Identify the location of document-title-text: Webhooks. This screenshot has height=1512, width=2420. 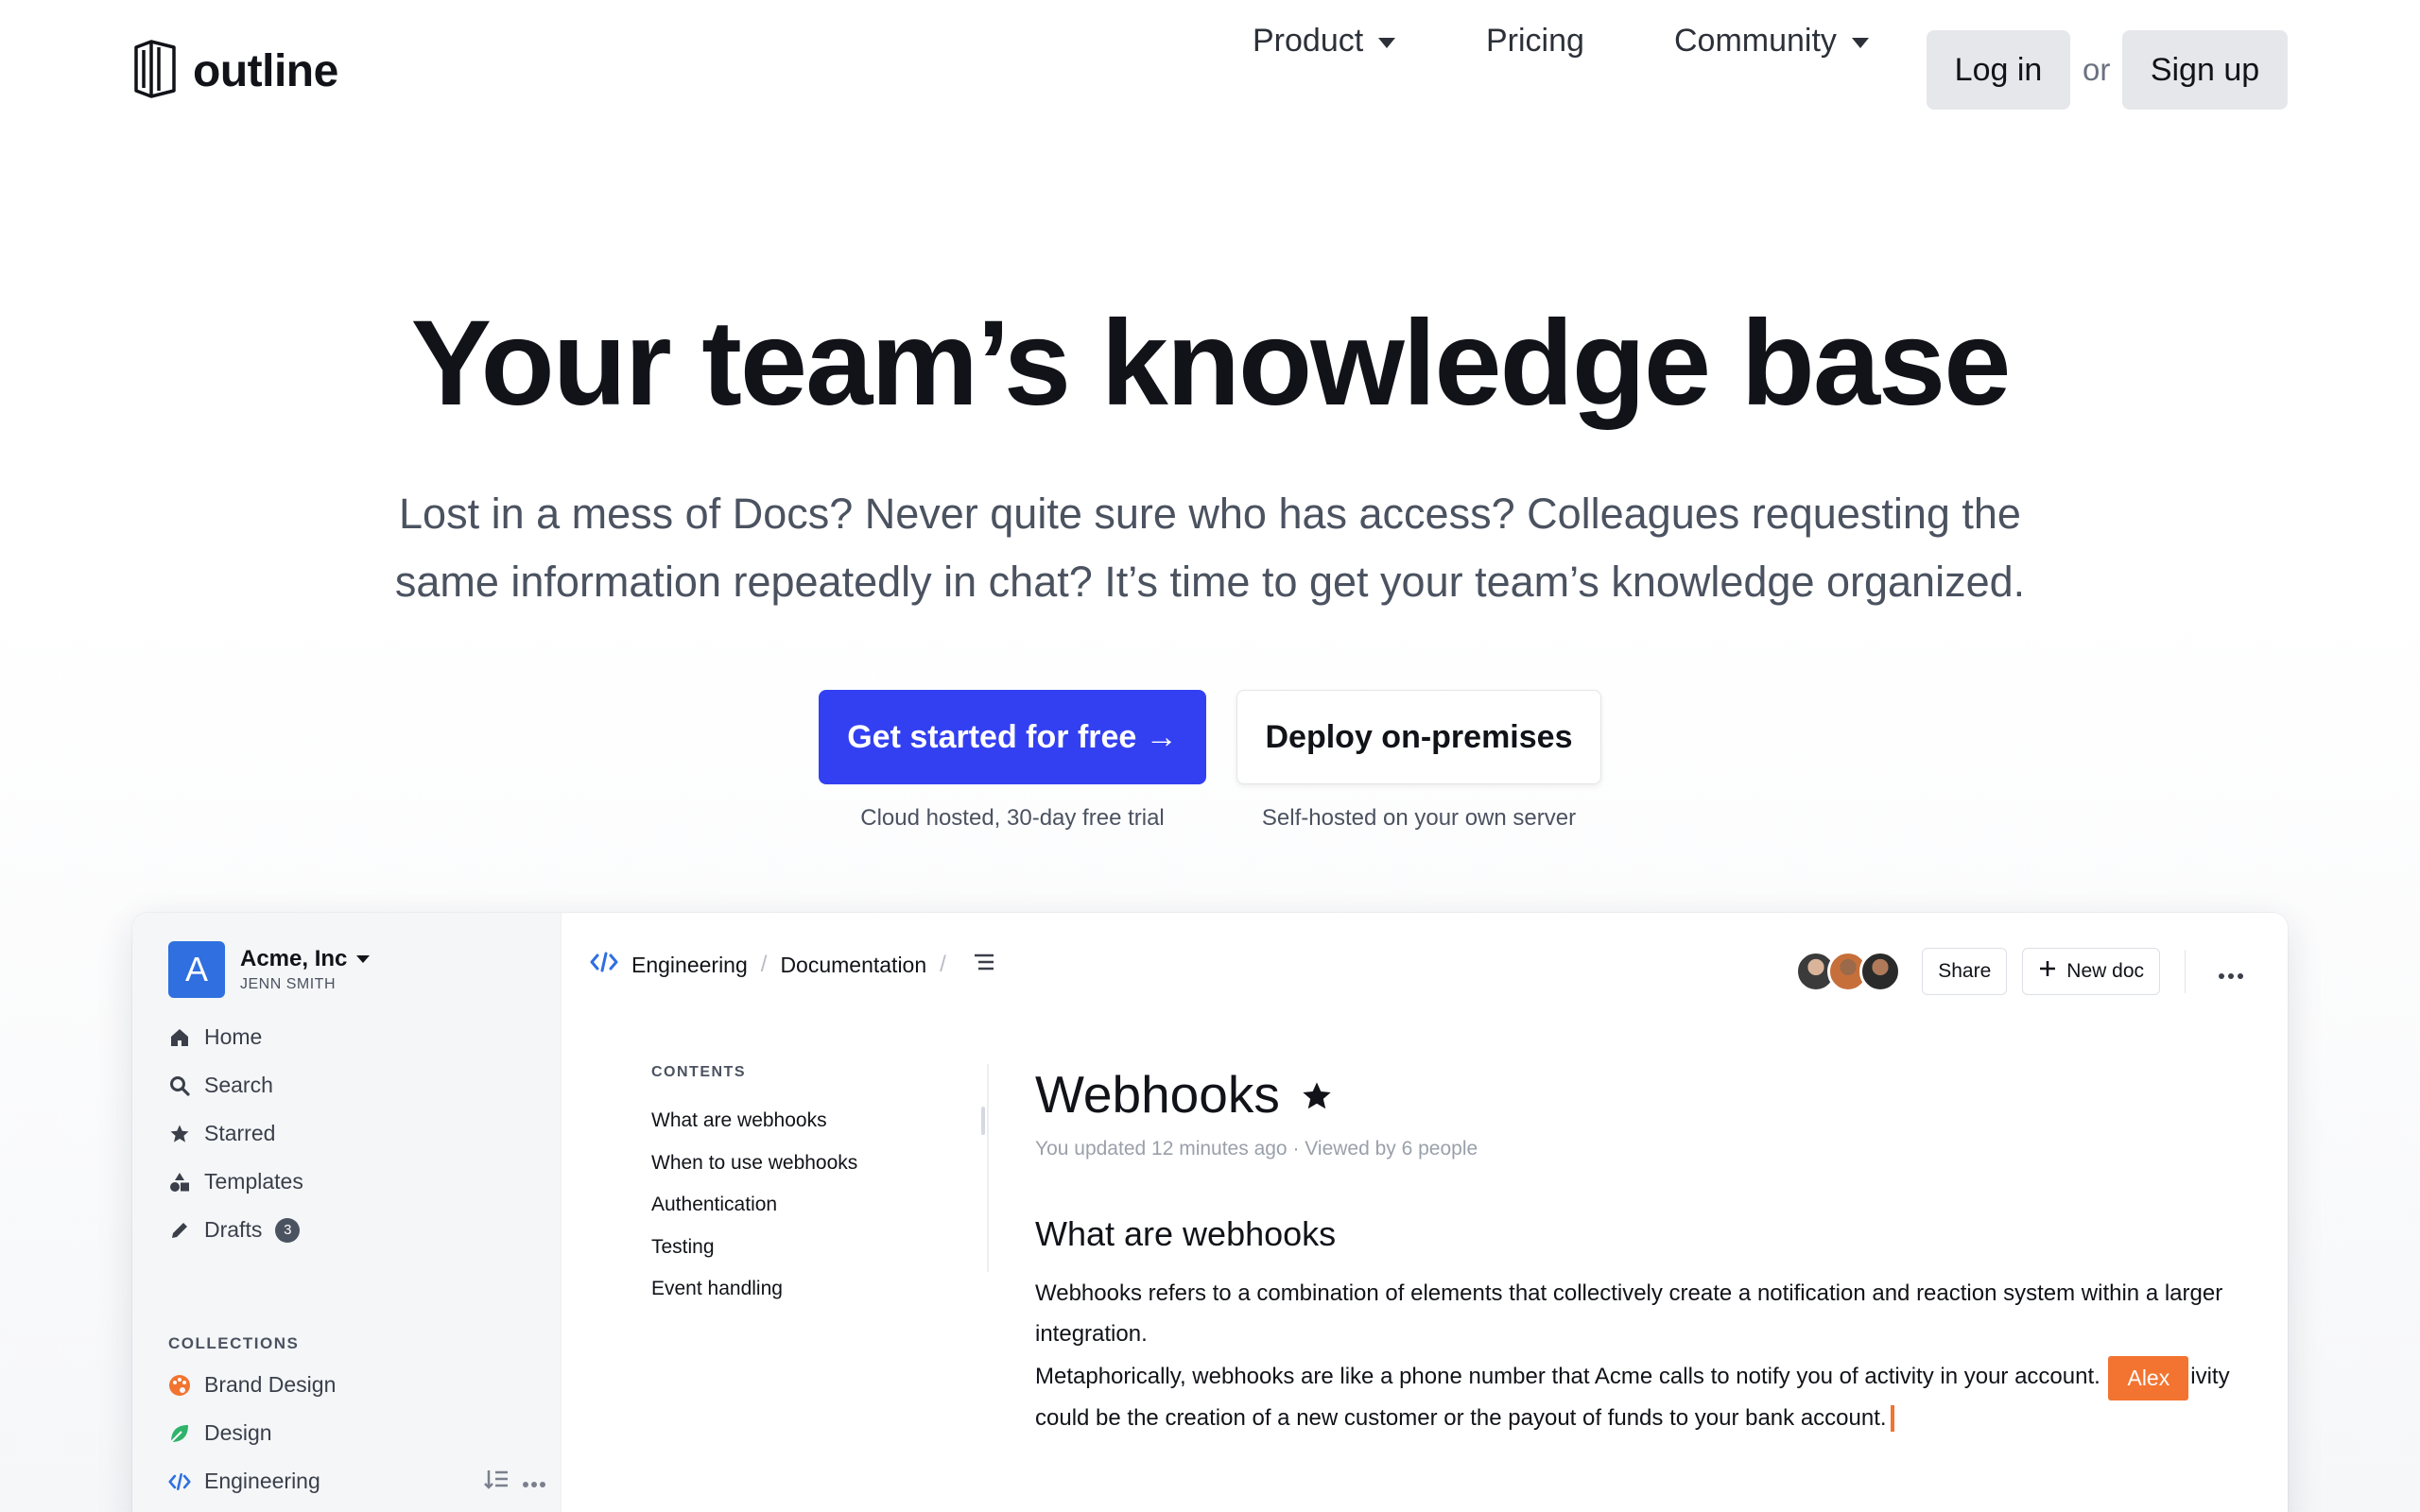
(1157, 1094).